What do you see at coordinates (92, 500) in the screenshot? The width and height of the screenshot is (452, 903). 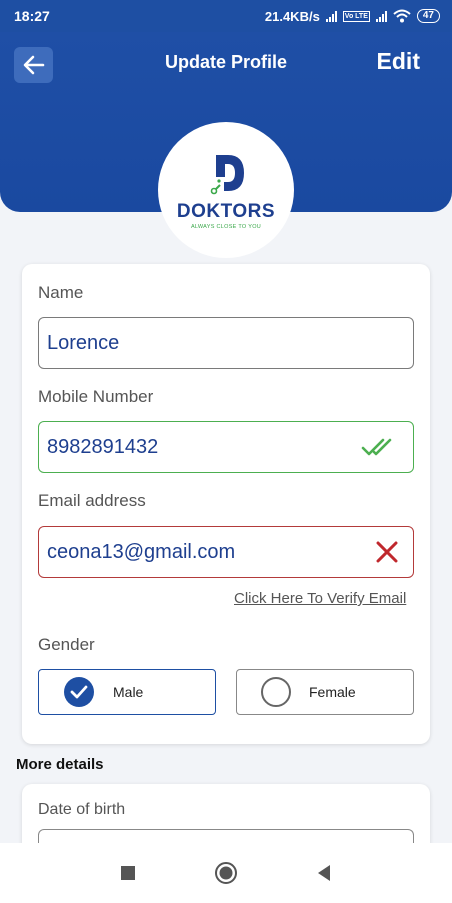 I see `email-label: Email address` at bounding box center [92, 500].